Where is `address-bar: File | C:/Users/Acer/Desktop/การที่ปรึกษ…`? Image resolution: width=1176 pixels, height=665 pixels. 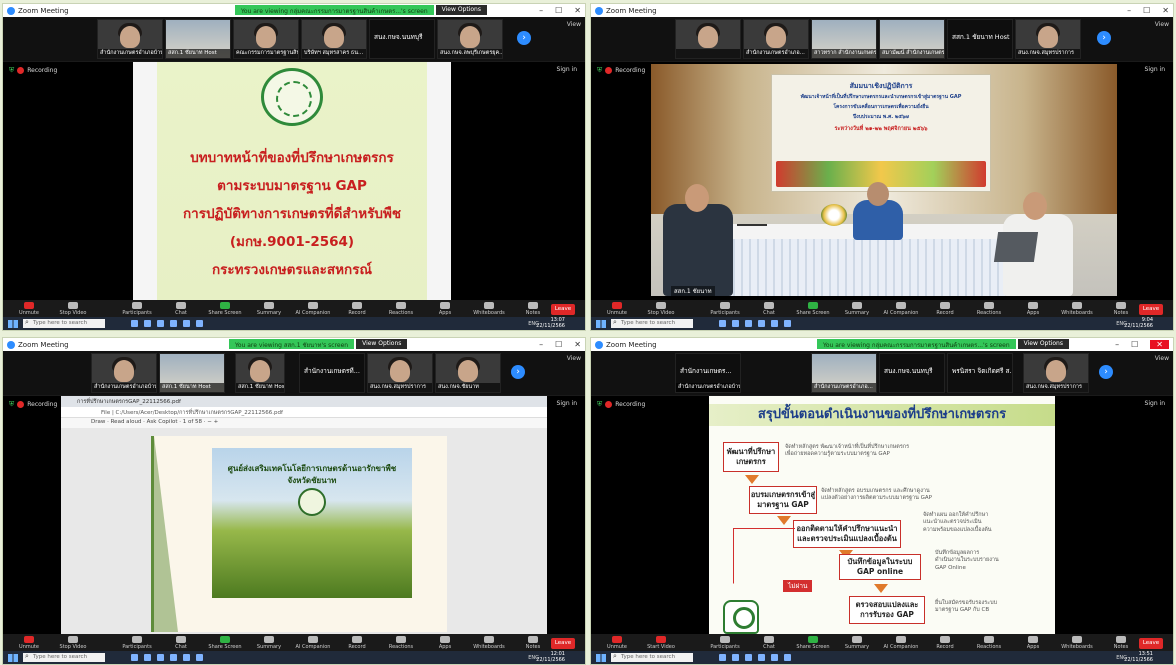
address-bar: File | C:/Users/Acer/Desktop/การที่ปรึกษ… is located at coordinates (304, 412).